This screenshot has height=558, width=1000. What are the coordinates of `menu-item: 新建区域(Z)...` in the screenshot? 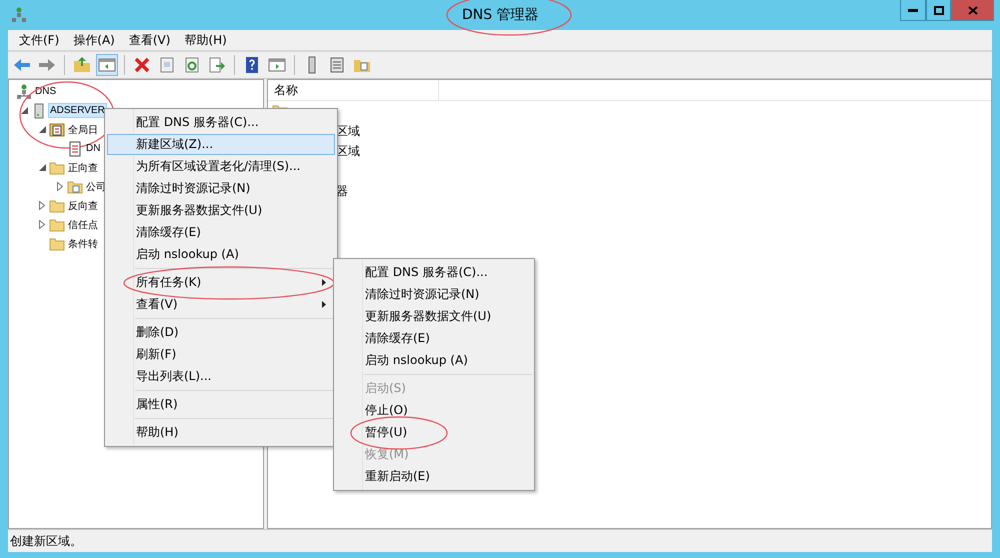 It's located at (221, 144).